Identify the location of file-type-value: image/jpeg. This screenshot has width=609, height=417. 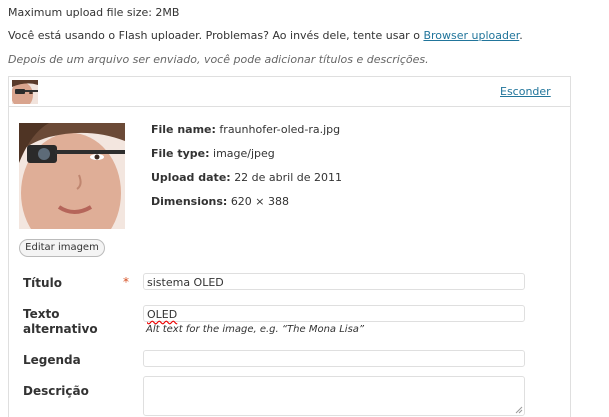
(244, 153).